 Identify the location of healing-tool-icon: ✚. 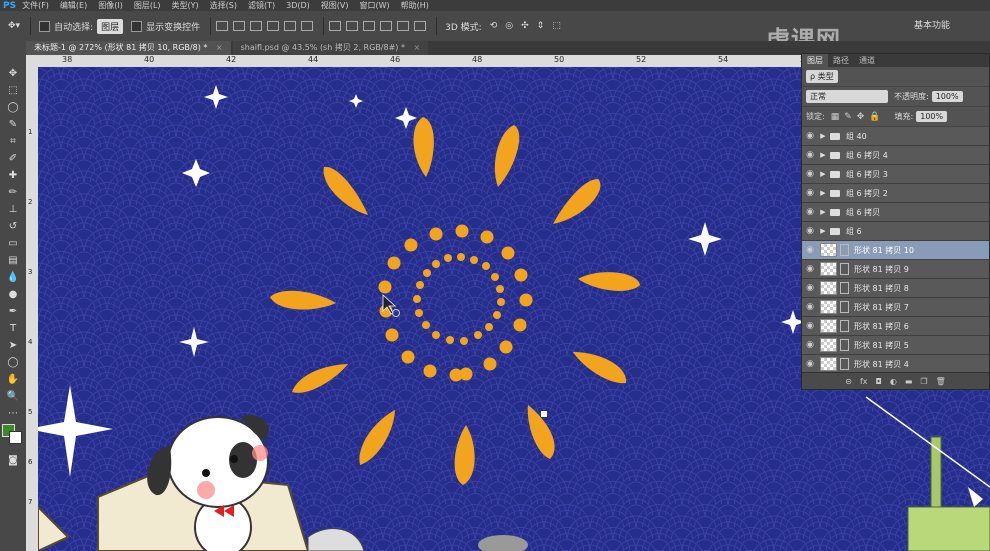
(13, 175).